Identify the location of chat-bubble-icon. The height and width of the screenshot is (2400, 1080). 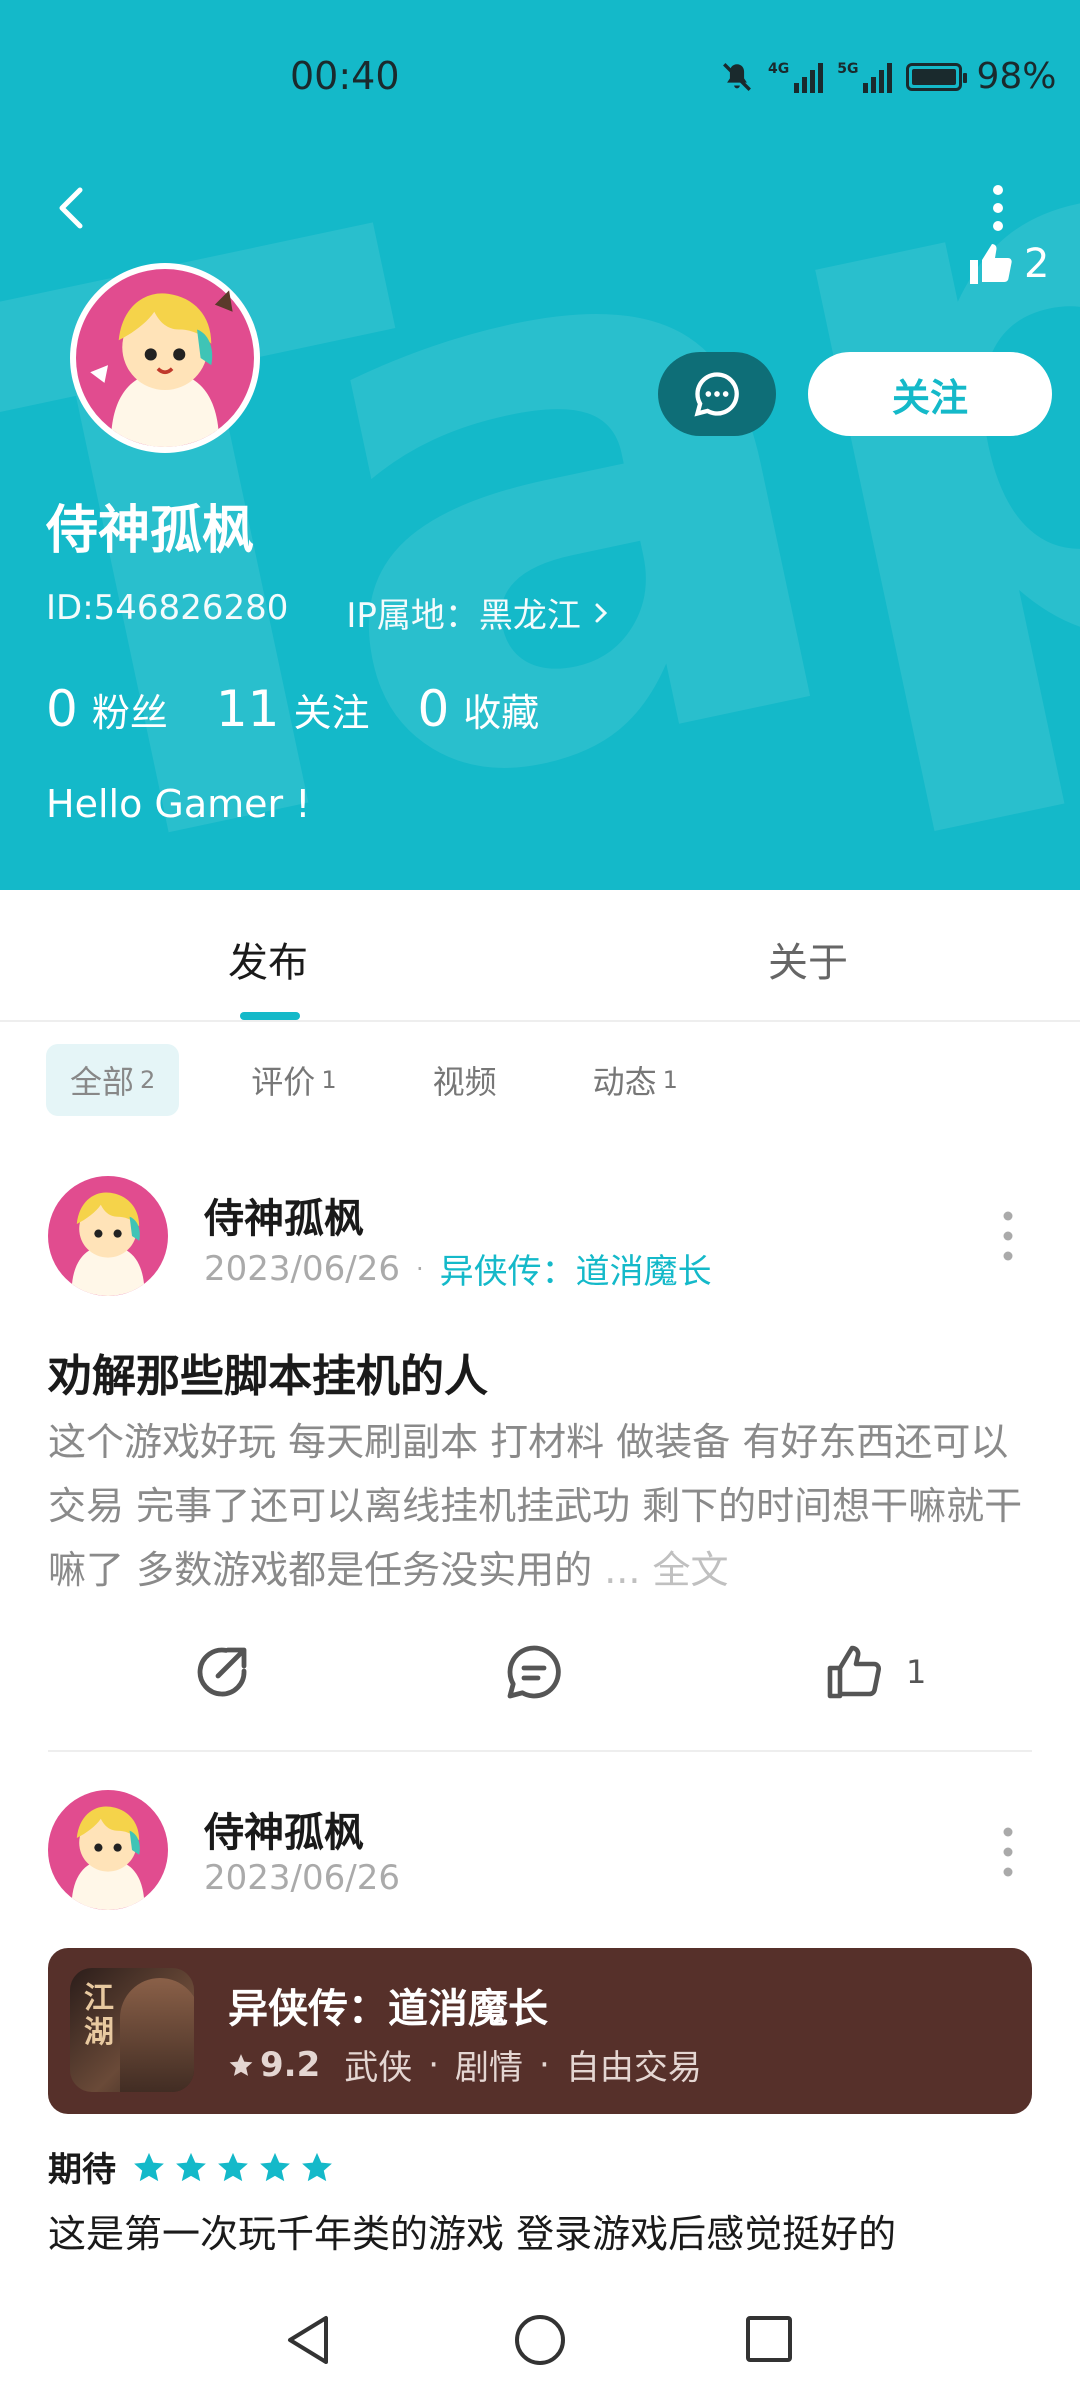
(716, 394).